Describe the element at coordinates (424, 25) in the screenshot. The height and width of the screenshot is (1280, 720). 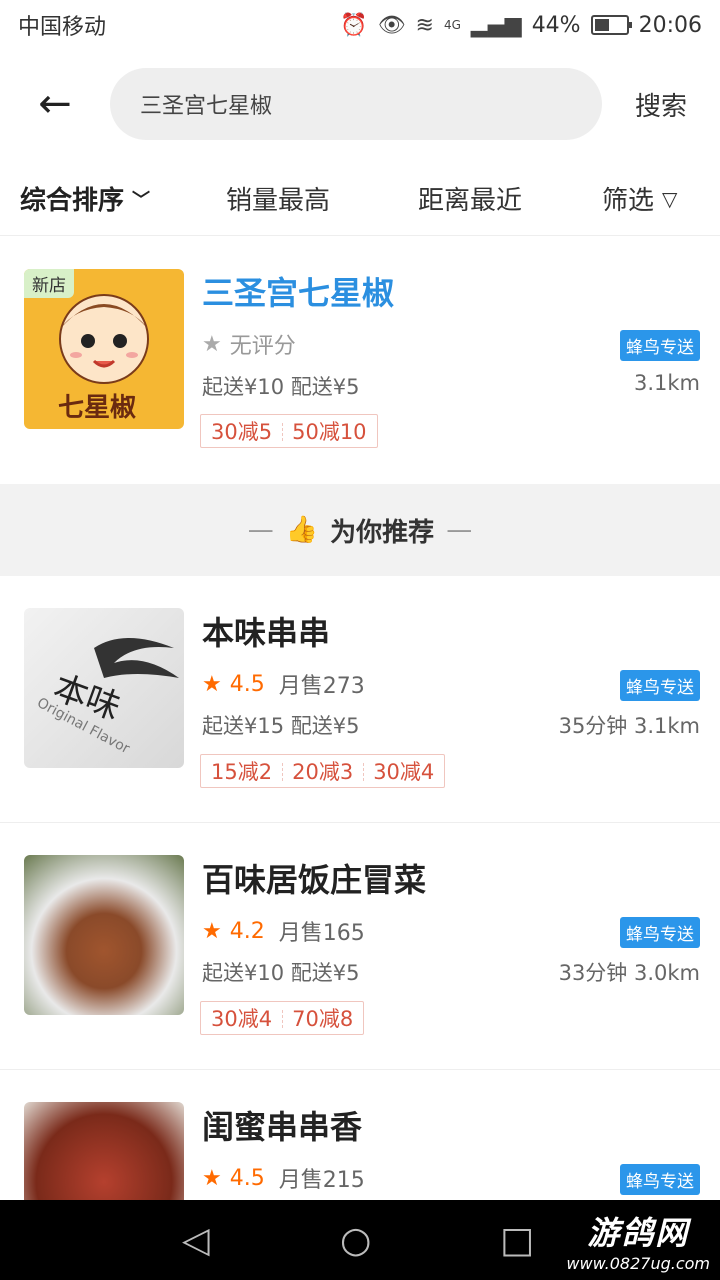
I see `wifi-icon: ≋` at that location.